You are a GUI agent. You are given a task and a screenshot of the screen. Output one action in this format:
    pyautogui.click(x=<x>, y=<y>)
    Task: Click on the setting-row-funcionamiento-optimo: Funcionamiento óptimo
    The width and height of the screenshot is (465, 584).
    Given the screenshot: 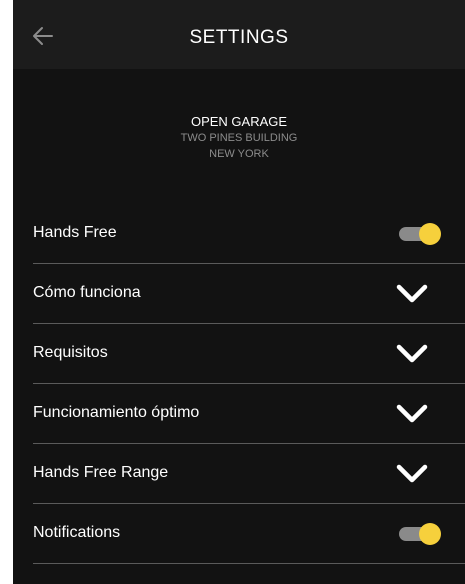 What is the action you would take?
    pyautogui.click(x=249, y=414)
    